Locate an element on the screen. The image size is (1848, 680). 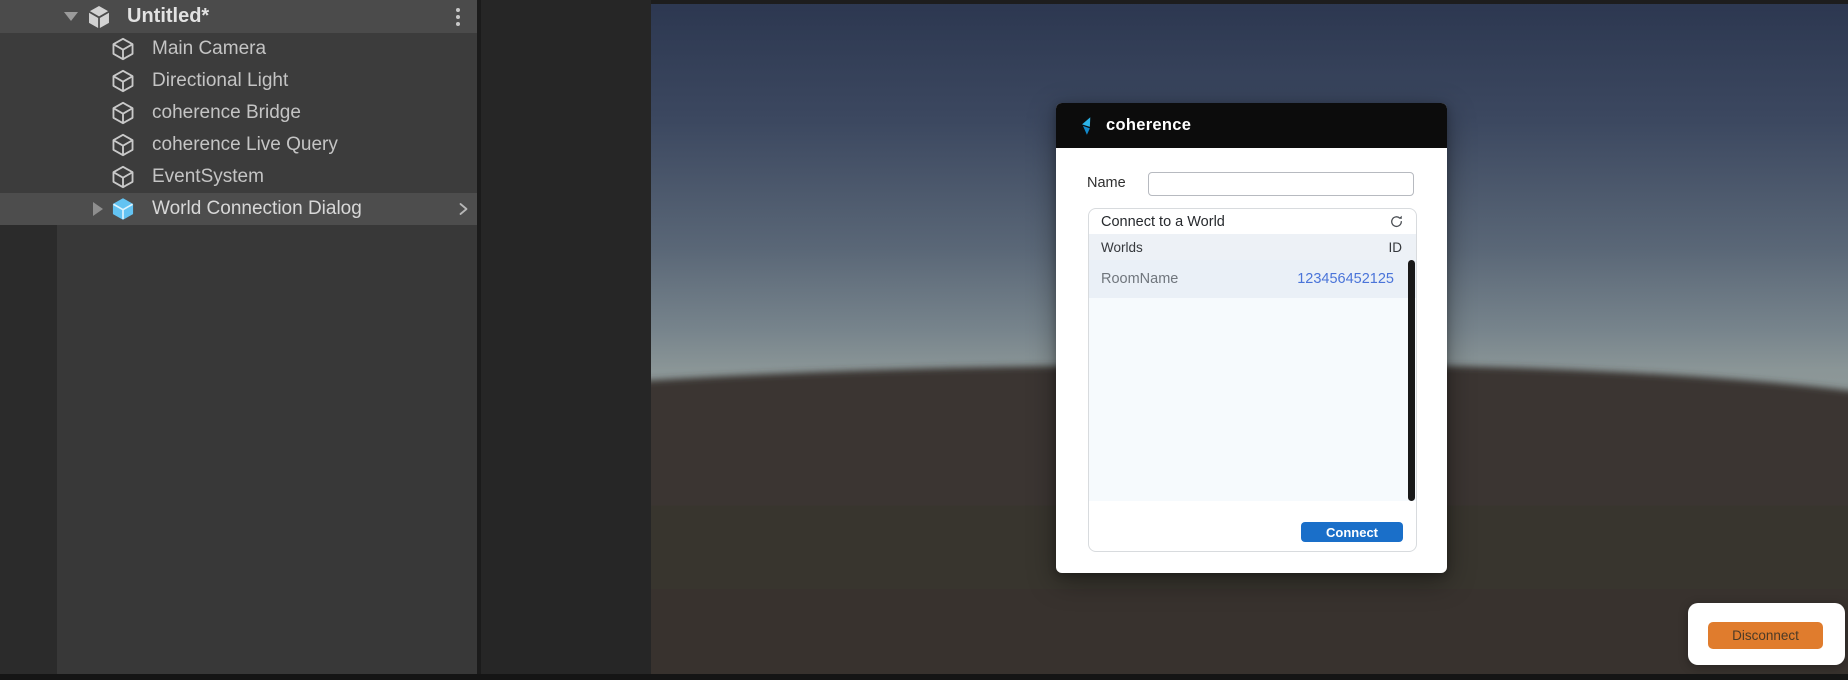
name-label: Name is located at coordinates (1106, 183).